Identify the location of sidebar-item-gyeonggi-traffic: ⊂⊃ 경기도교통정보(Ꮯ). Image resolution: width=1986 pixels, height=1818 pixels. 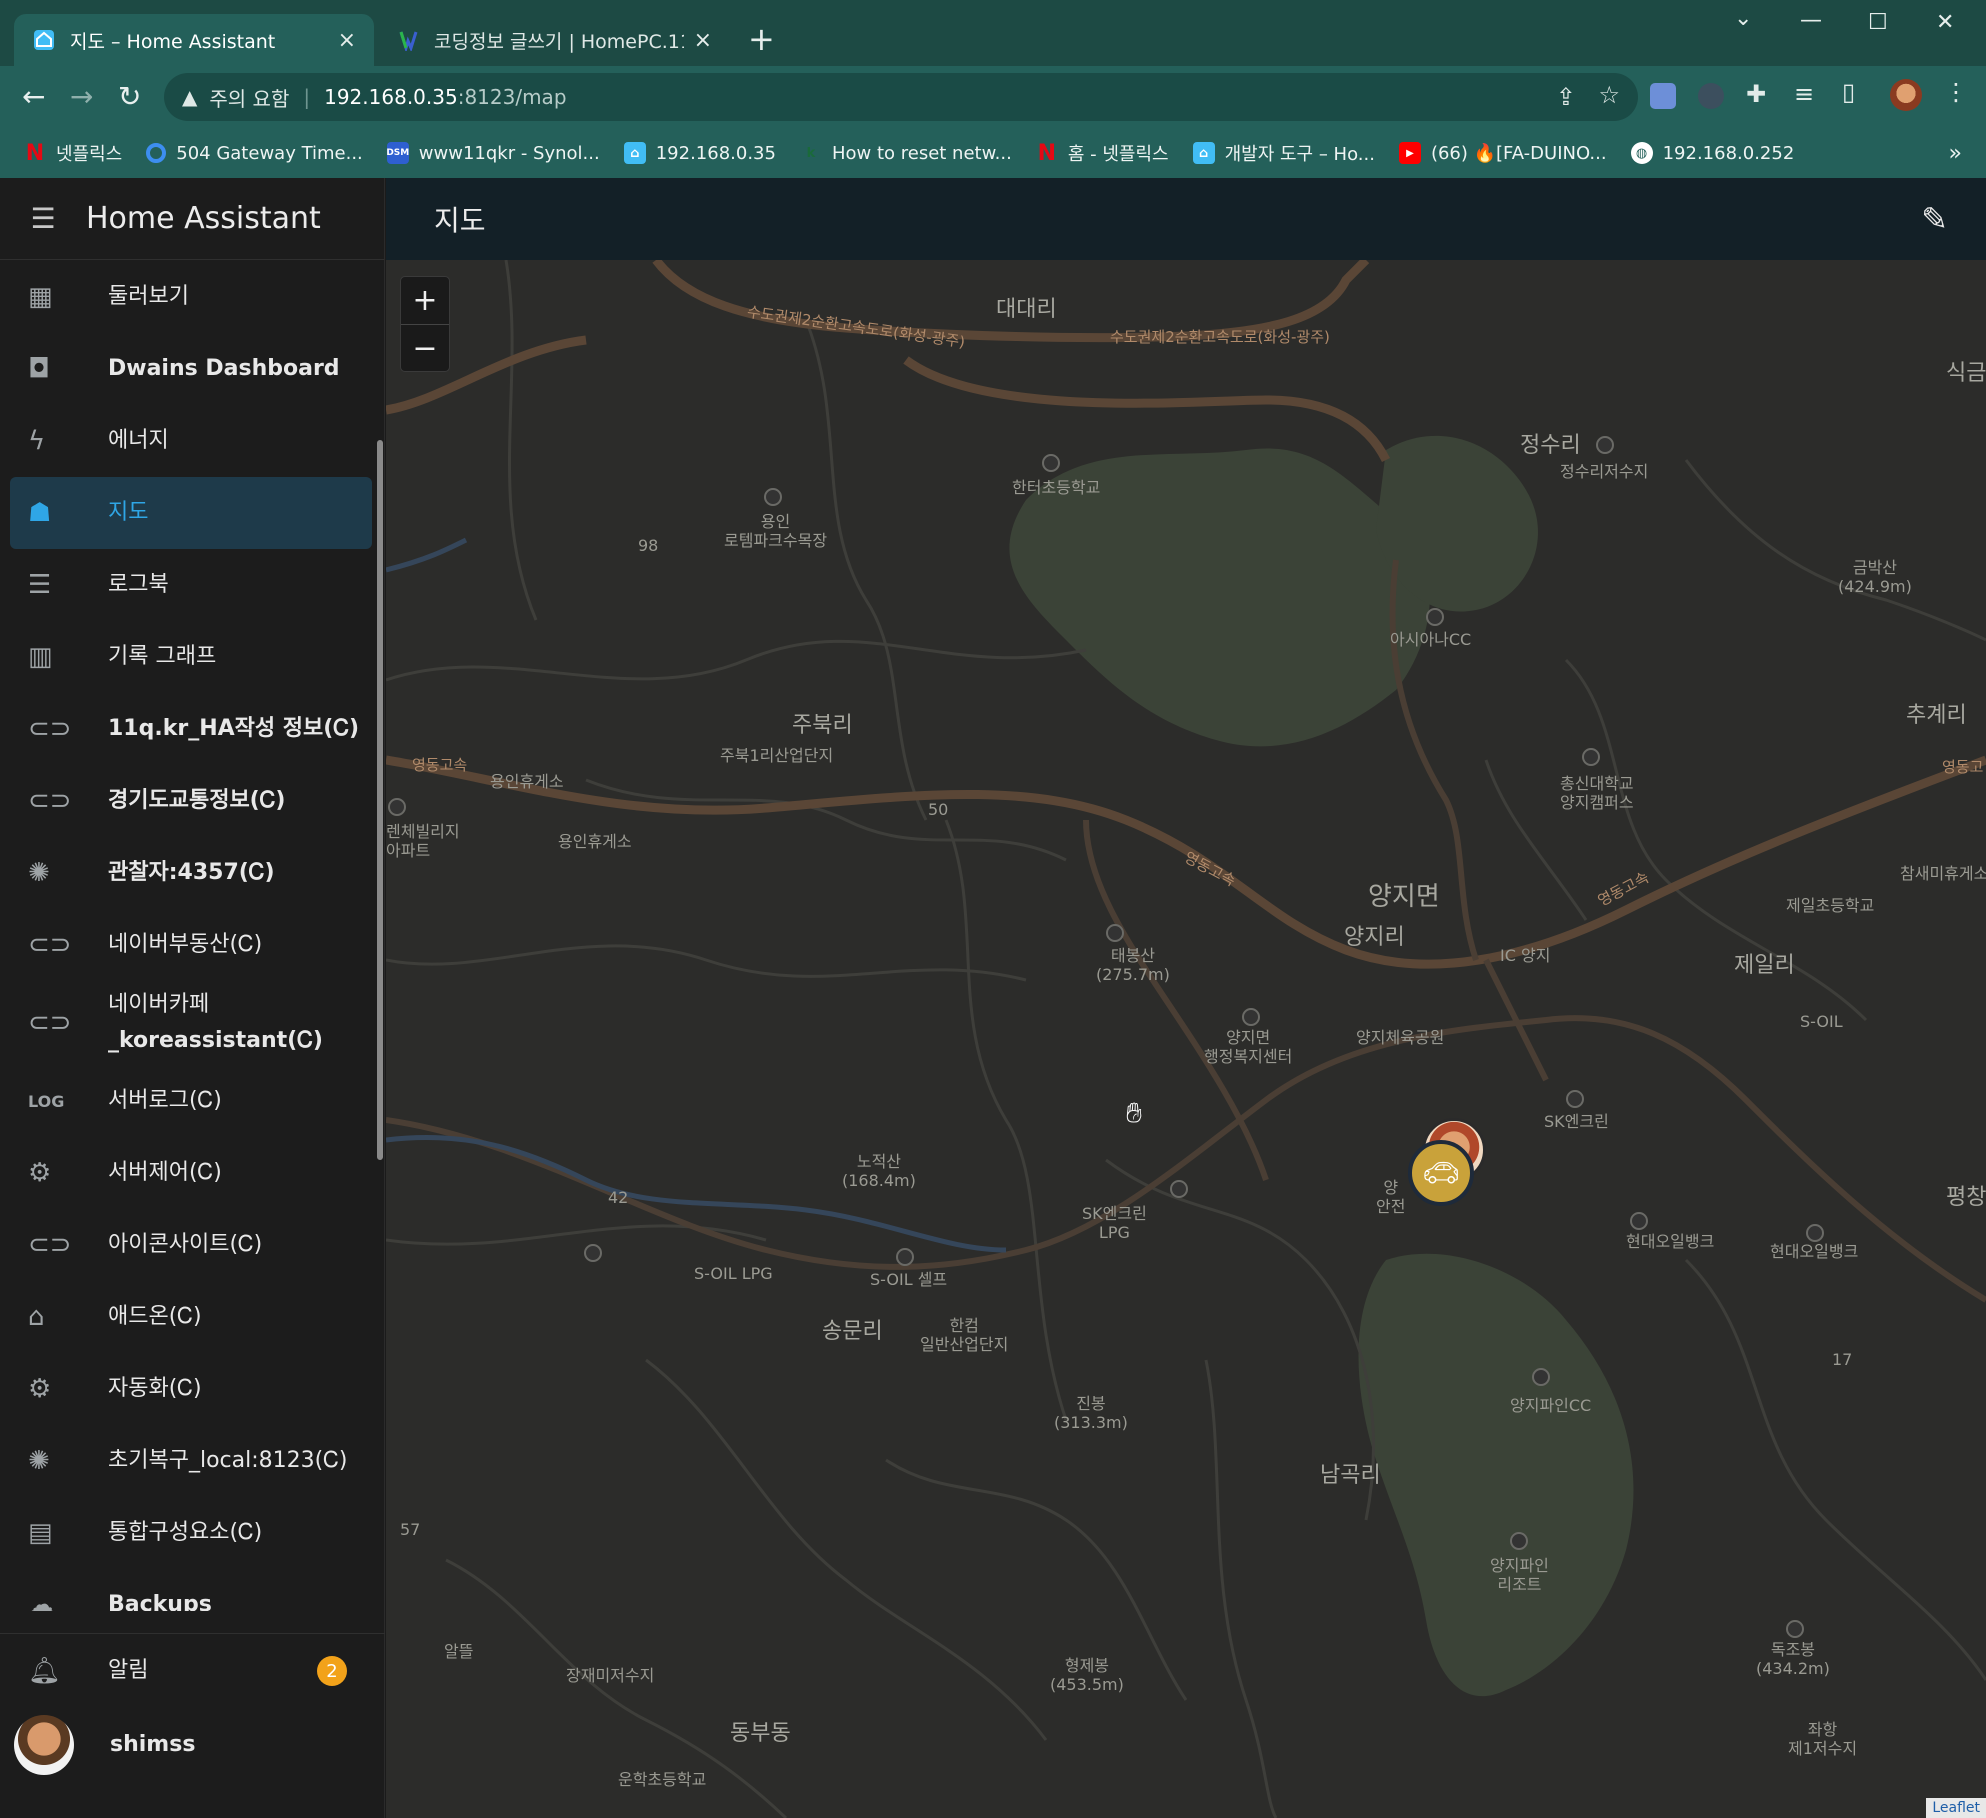
(191, 801).